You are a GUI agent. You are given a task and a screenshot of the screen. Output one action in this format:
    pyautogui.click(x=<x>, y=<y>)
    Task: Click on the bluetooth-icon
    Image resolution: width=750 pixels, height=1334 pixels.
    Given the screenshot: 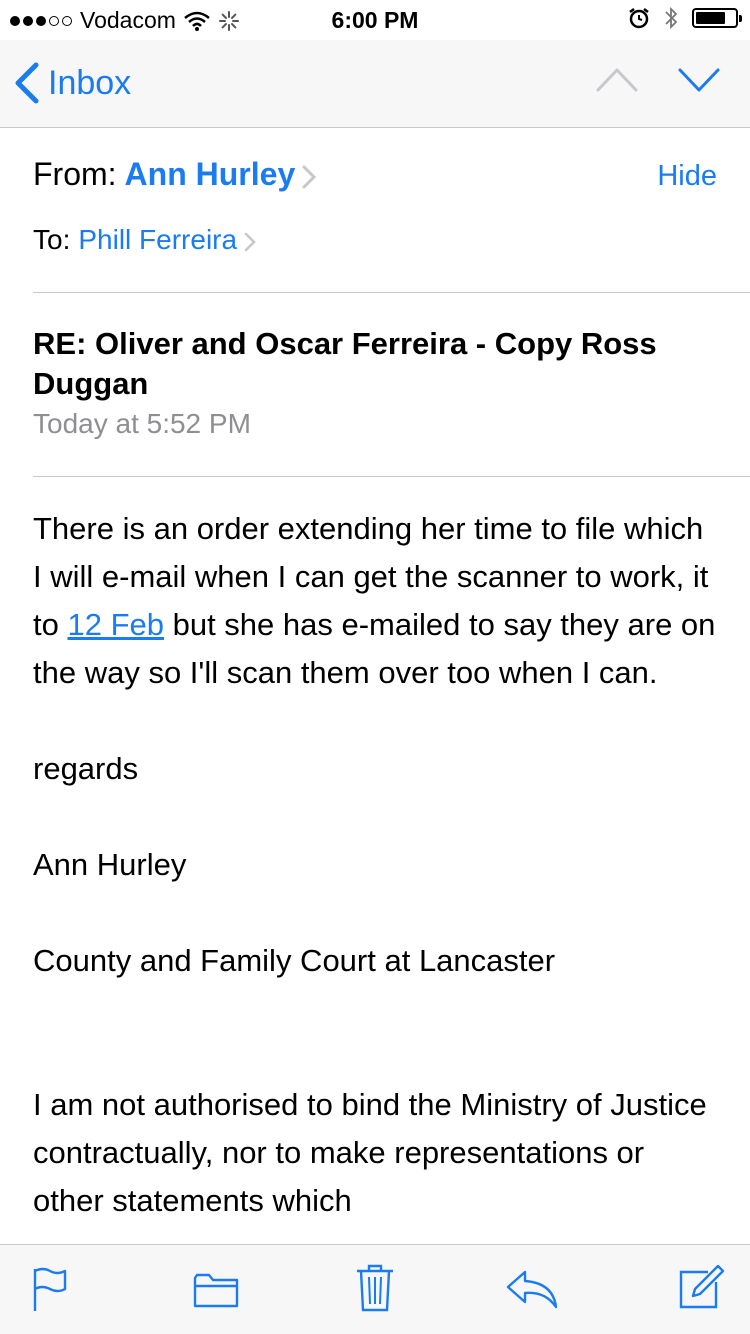 What is the action you would take?
    pyautogui.click(x=671, y=18)
    